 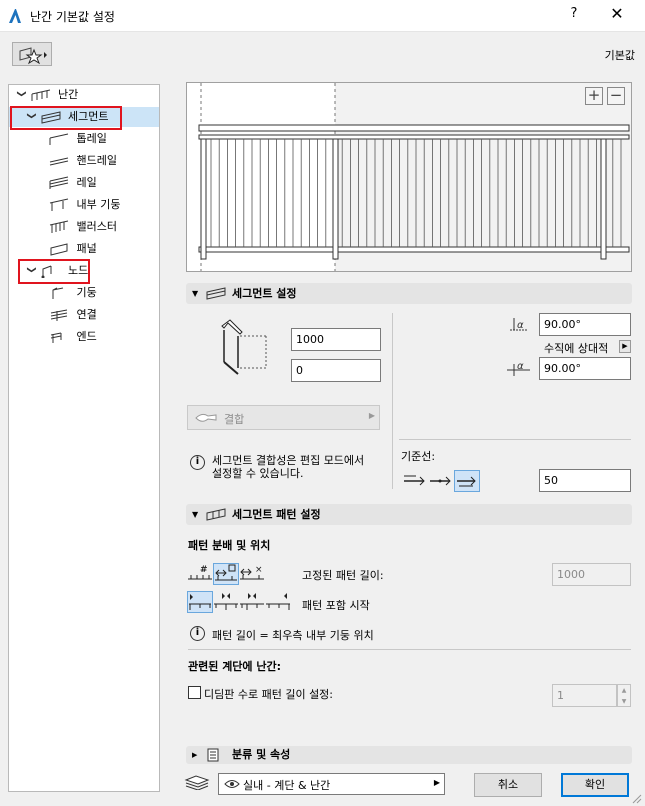 I want to click on baseline-left-icon, so click(x=414, y=480).